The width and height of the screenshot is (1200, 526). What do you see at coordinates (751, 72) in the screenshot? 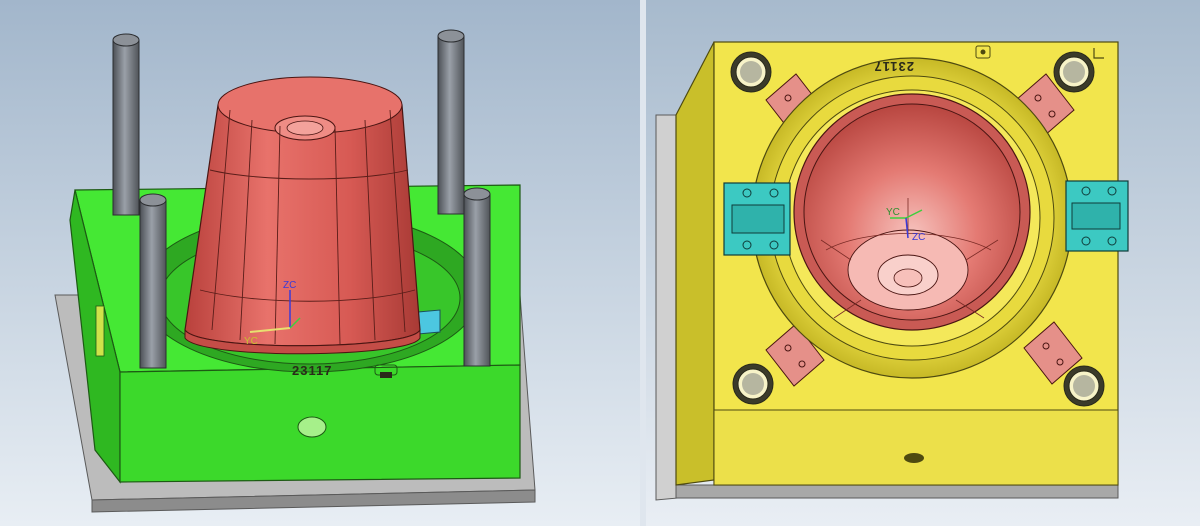
I see `guide-bushing-top-left` at bounding box center [751, 72].